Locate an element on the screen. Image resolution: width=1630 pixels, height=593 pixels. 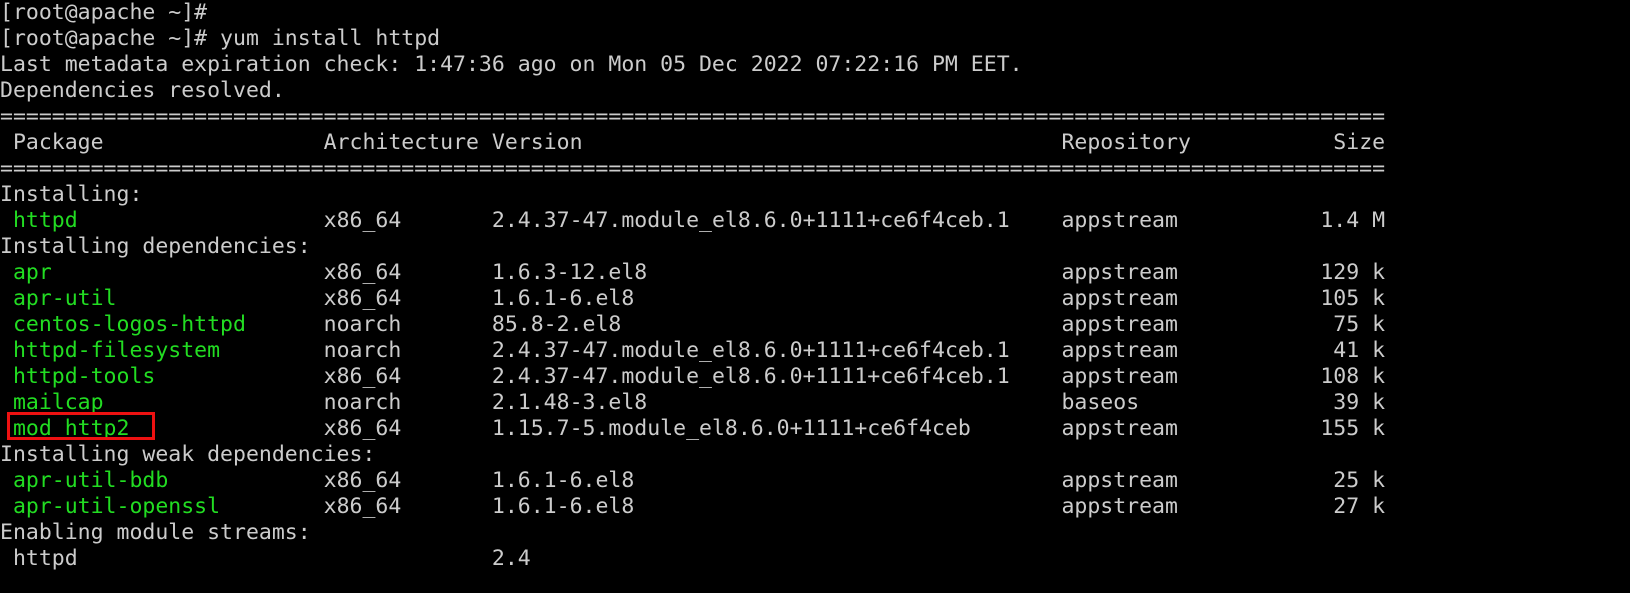
package-name: apr-util-bdb is located at coordinates (84, 480).